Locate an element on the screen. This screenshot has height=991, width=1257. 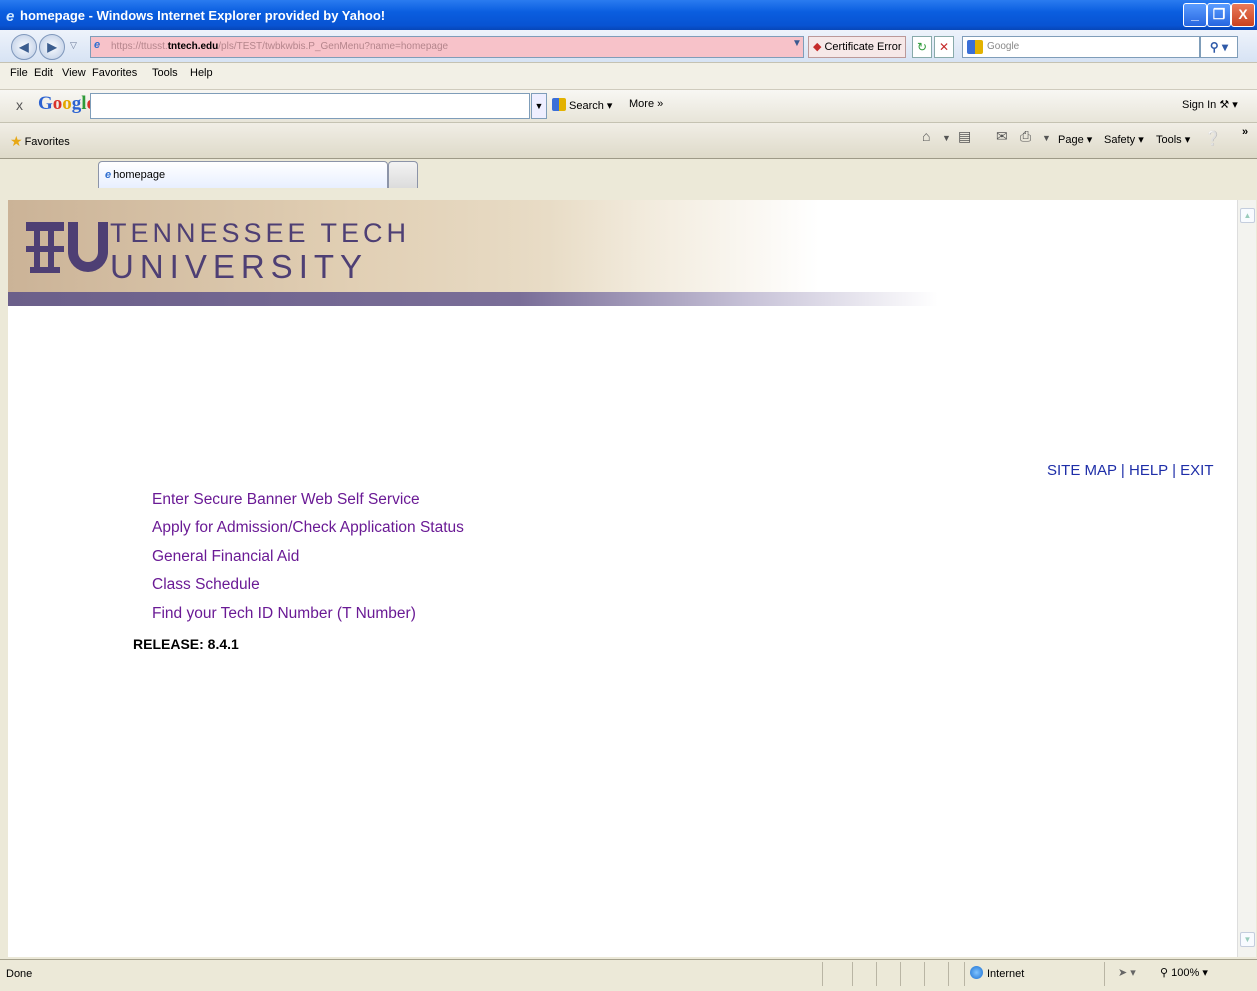
scroll-up-icon: ▲ is located at coordinates (1247, 215).